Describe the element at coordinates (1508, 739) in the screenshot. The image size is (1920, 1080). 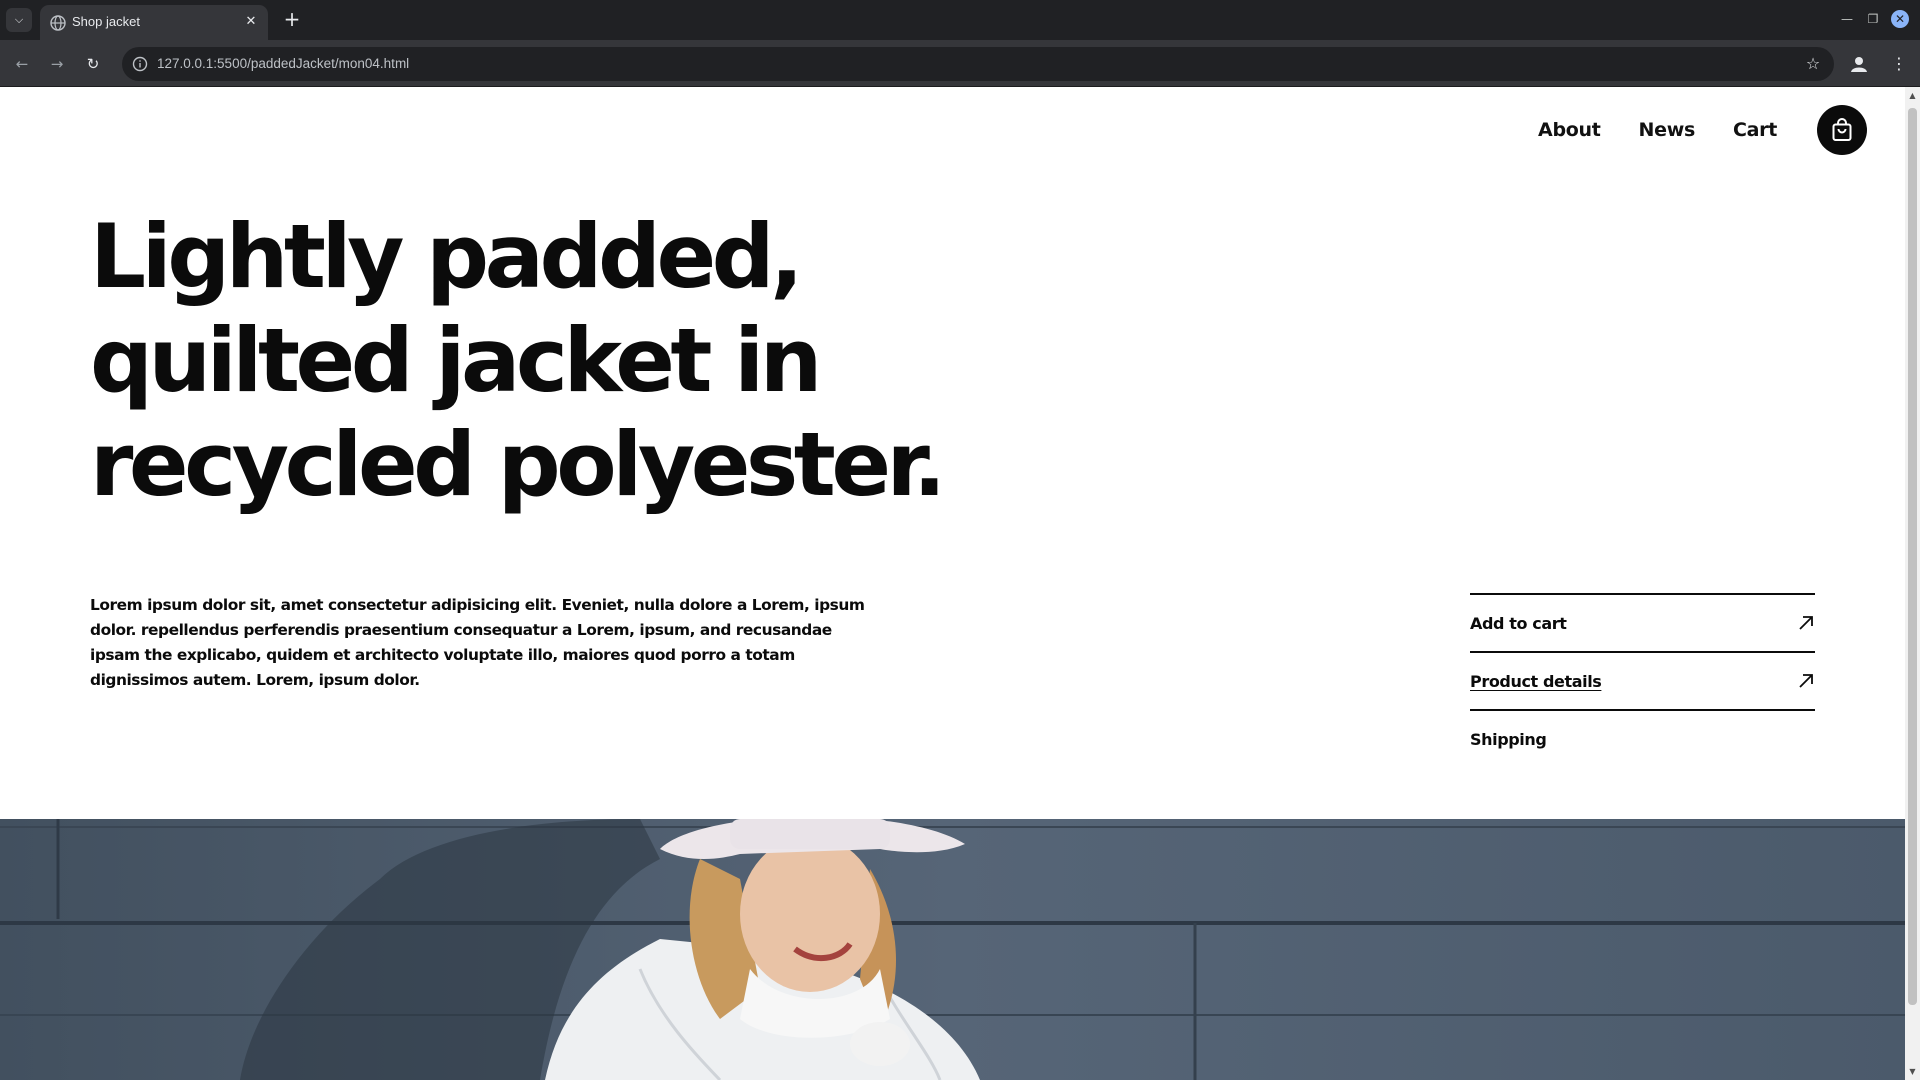
I see `shipping-label: Shipping` at that location.